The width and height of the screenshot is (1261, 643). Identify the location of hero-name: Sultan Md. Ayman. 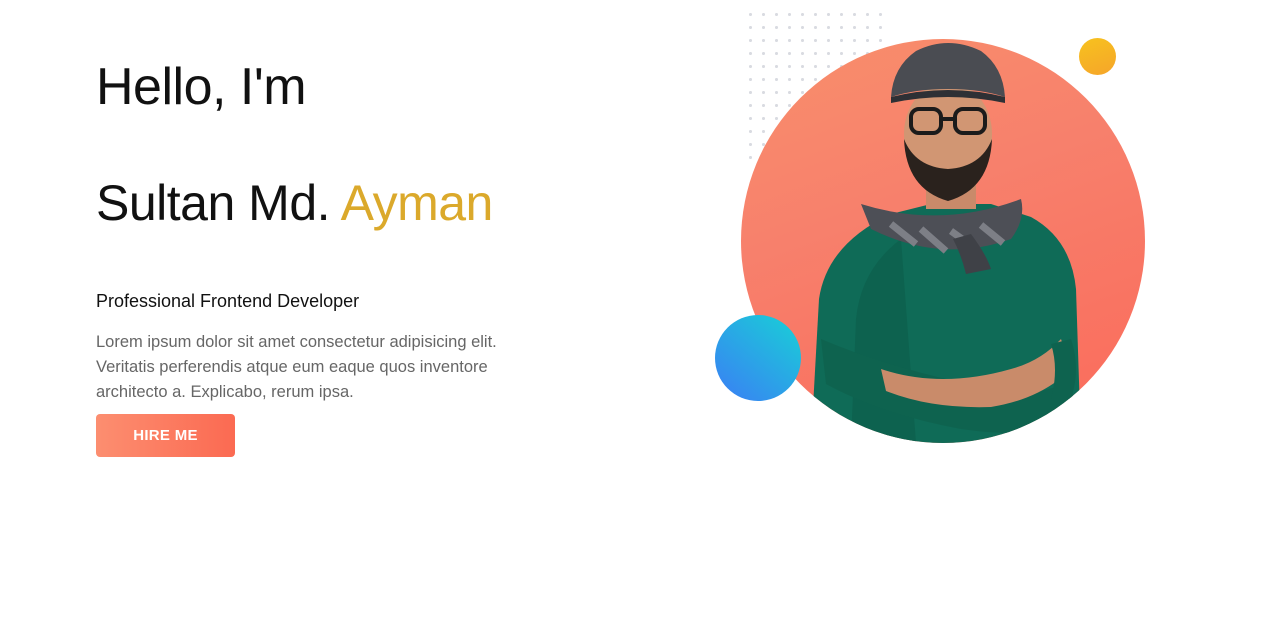
(336, 203).